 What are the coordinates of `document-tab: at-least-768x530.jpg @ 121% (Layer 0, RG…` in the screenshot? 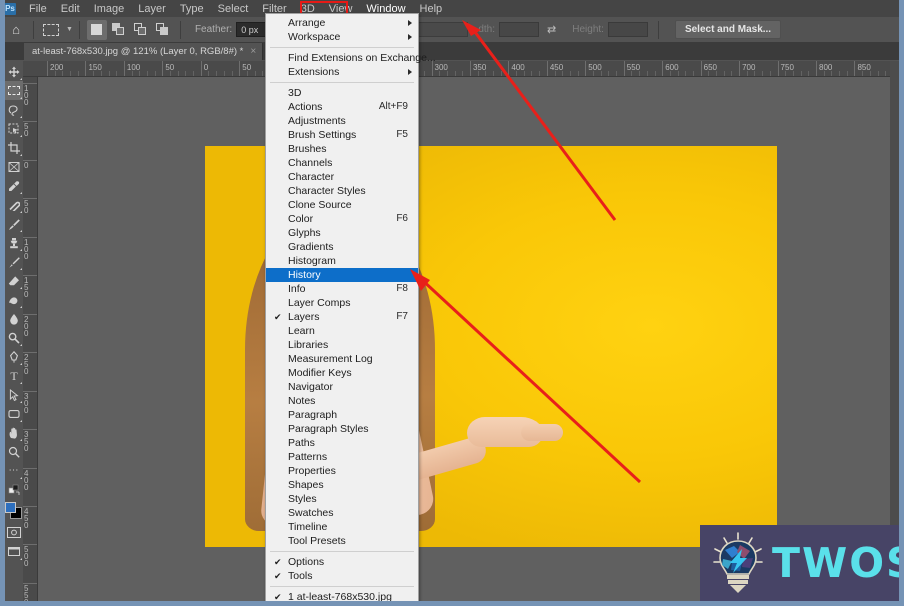 It's located at (144, 51).